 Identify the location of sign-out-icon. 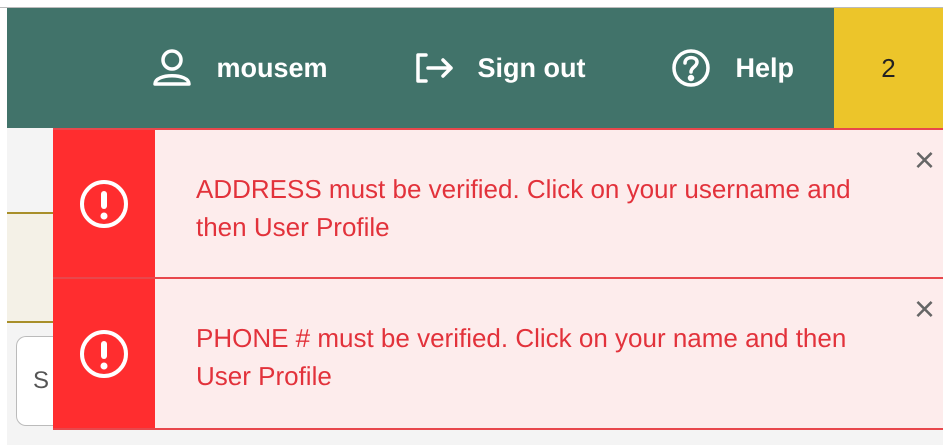
(434, 68).